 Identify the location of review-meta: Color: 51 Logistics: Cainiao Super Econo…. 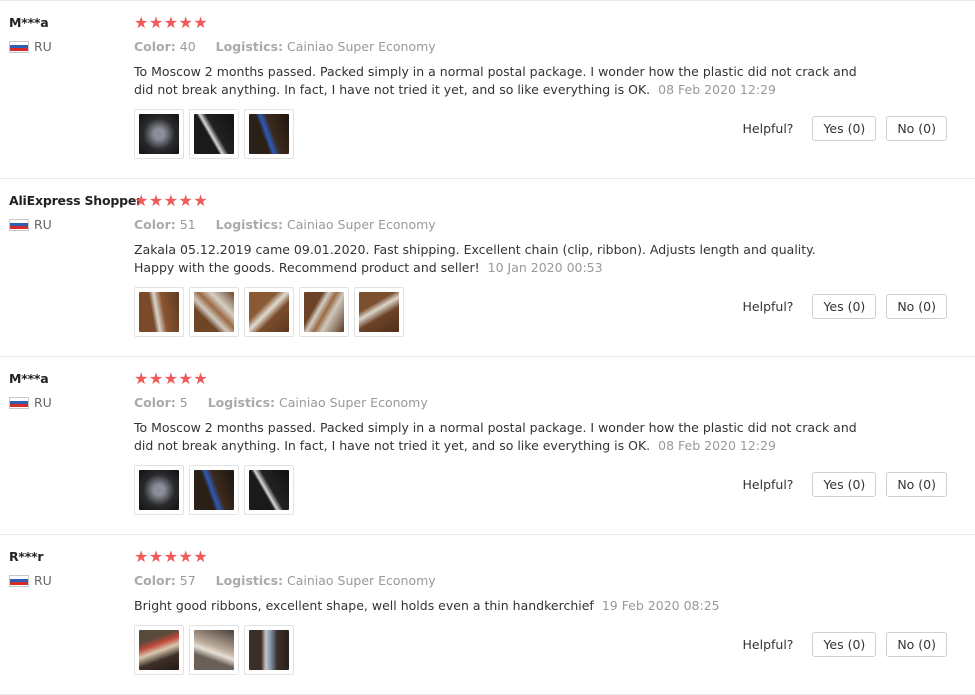
(549, 224).